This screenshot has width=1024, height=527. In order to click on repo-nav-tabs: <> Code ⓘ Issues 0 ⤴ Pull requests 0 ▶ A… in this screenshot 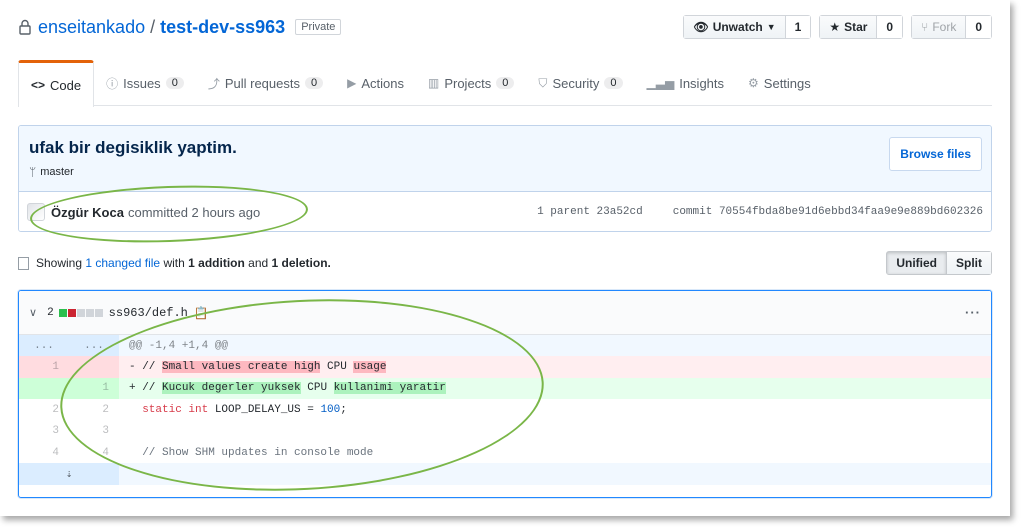, I will do `click(505, 83)`.